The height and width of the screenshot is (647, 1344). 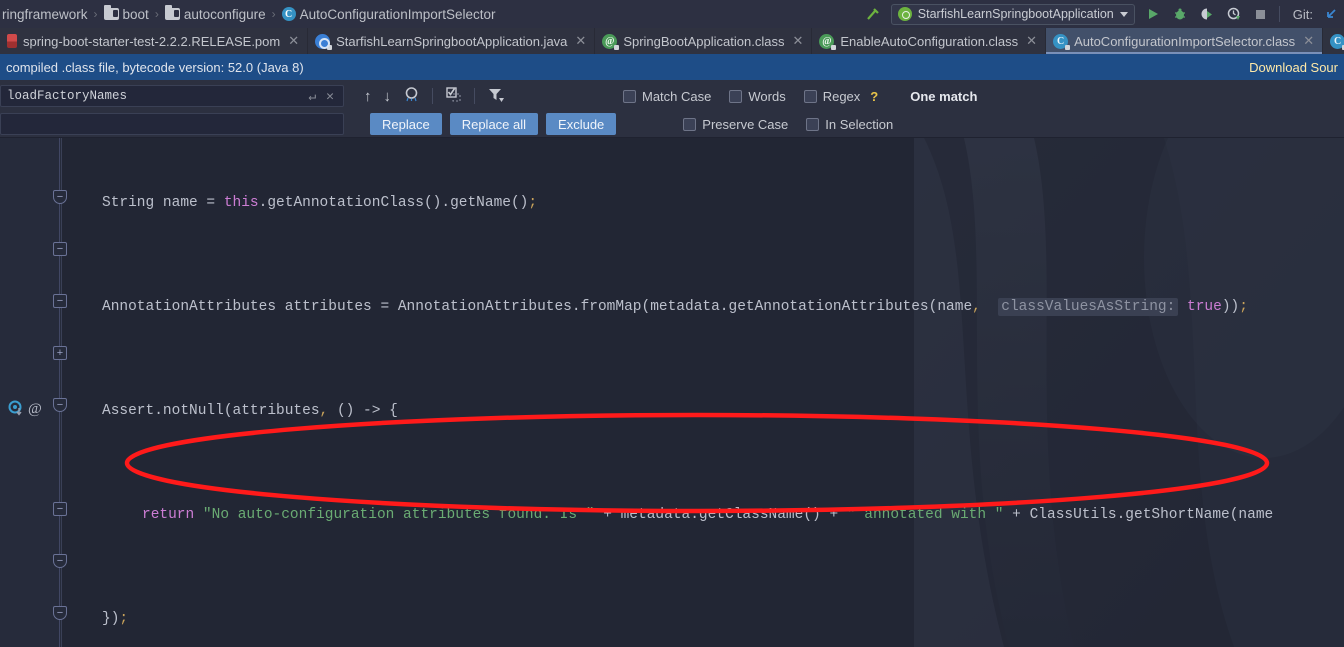 What do you see at coordinates (135, 14) in the screenshot?
I see `breadcrumb-label: boot` at bounding box center [135, 14].